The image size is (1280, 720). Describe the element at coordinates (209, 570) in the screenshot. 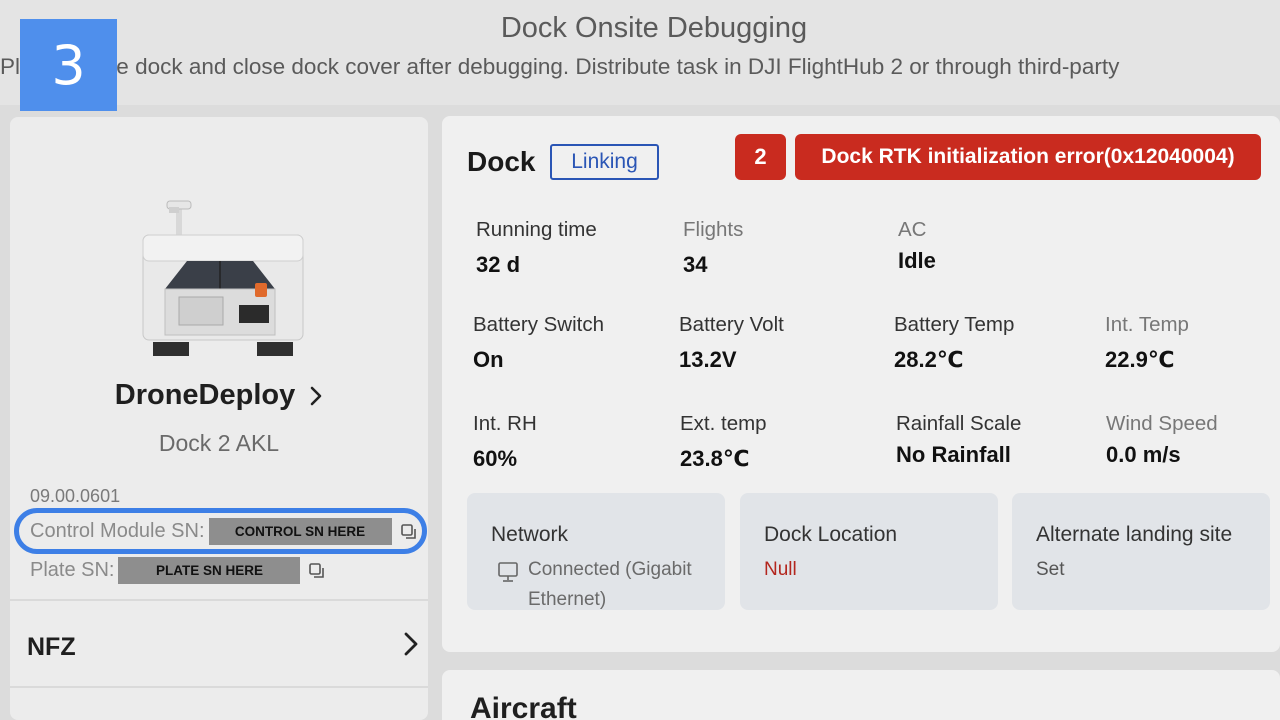

I see `plate-sn-value: PLATE SN HERE` at that location.